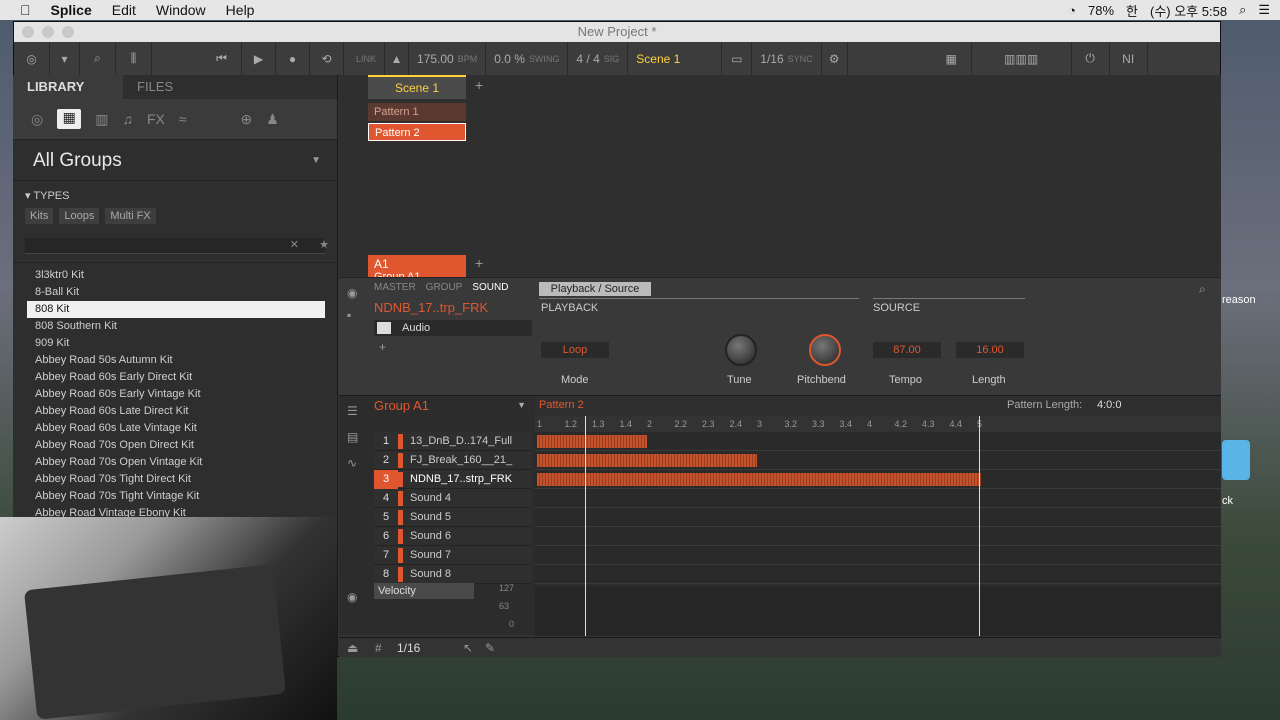  Describe the element at coordinates (181, 10) in the screenshot. I see `menu-window: Window` at that location.